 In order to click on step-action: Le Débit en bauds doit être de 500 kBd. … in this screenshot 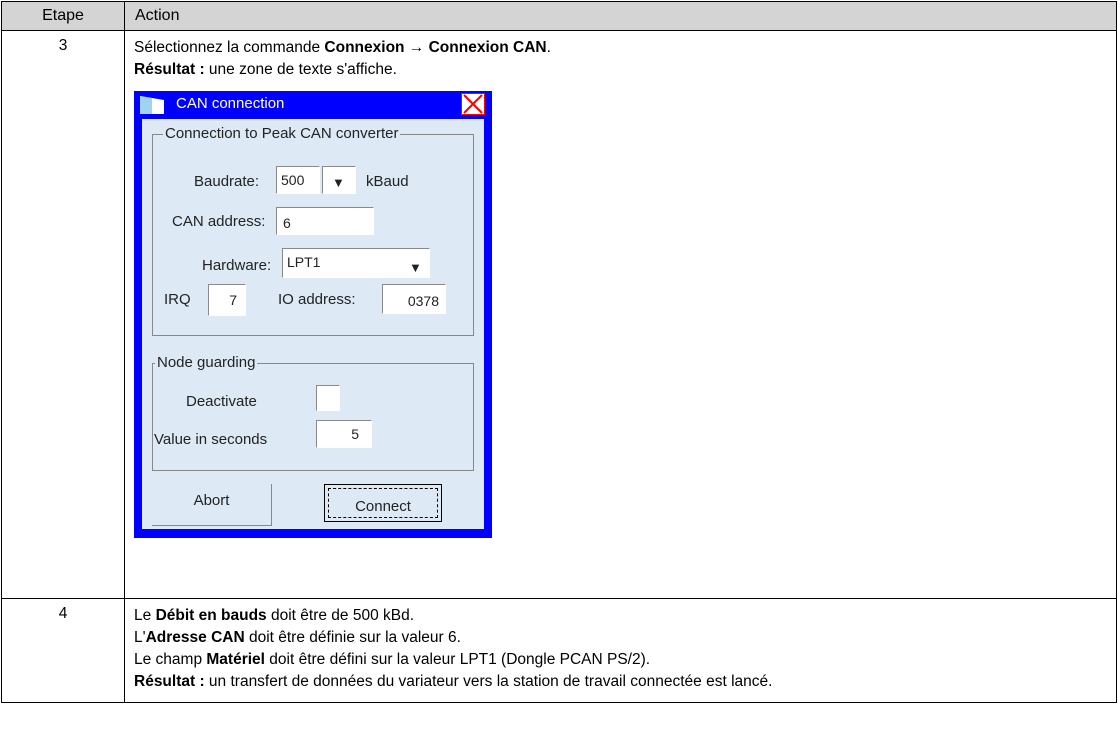, I will do `click(620, 650)`.